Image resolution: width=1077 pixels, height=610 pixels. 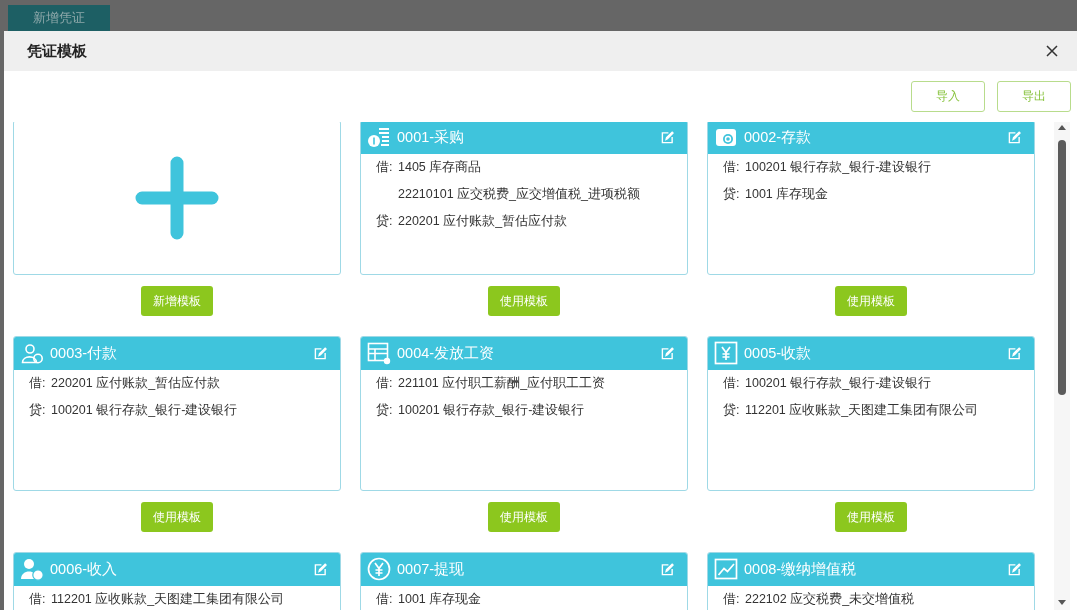 What do you see at coordinates (1034, 96) in the screenshot?
I see `export-button: 导出` at bounding box center [1034, 96].